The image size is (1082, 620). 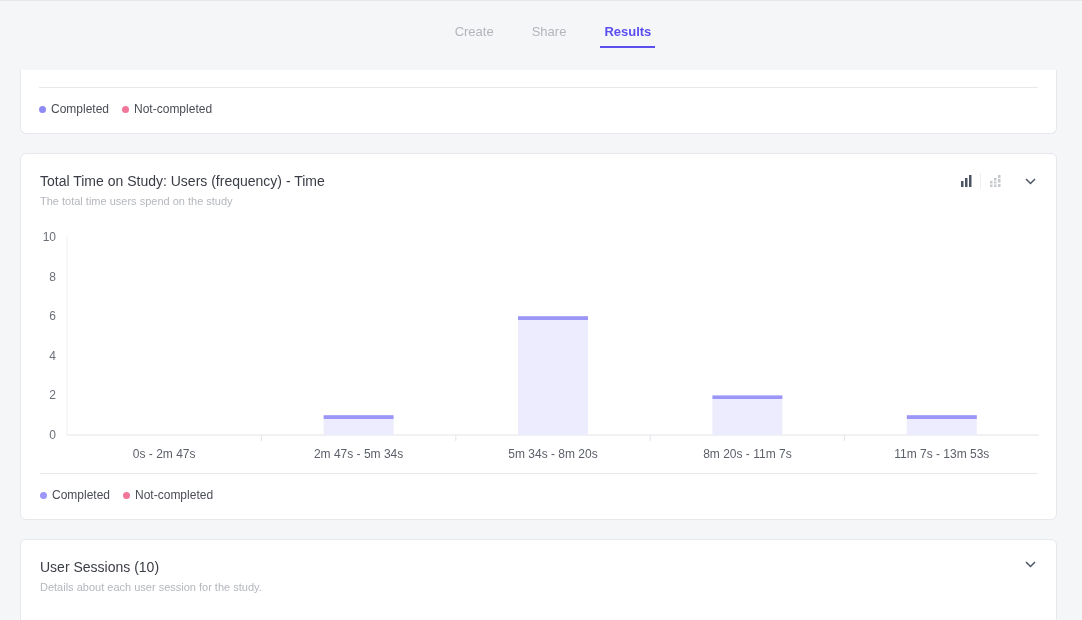 What do you see at coordinates (100, 567) in the screenshot?
I see `card-title: User Sessions (10)` at bounding box center [100, 567].